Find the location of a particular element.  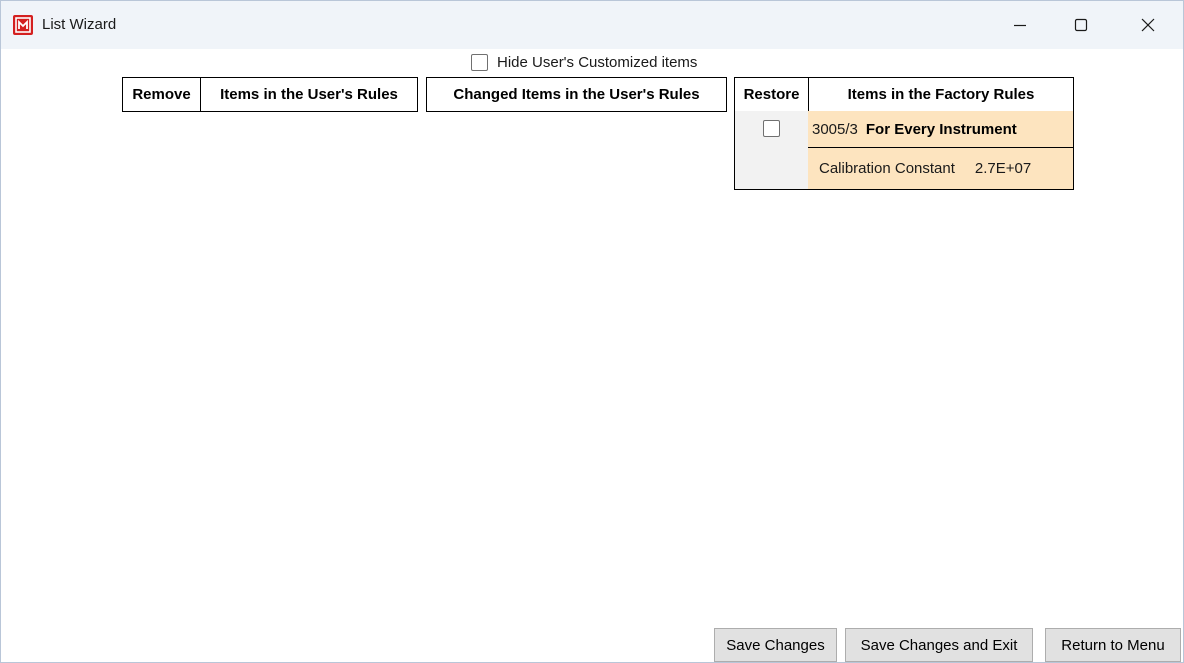

column-header-factory-items: Items in the Factory Rules is located at coordinates (941, 94).